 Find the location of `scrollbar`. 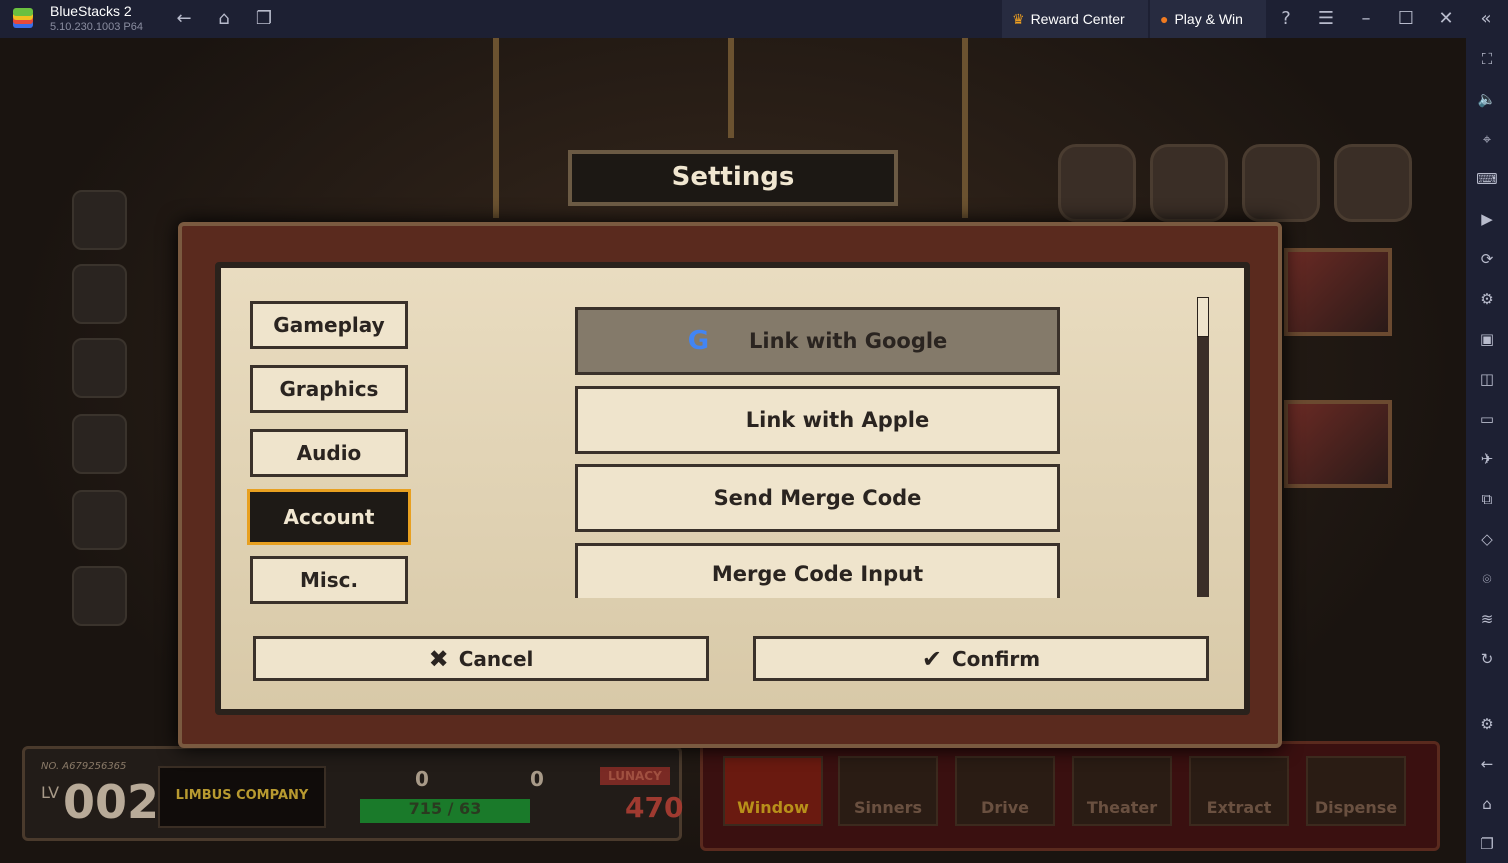

scrollbar is located at coordinates (1203, 447).